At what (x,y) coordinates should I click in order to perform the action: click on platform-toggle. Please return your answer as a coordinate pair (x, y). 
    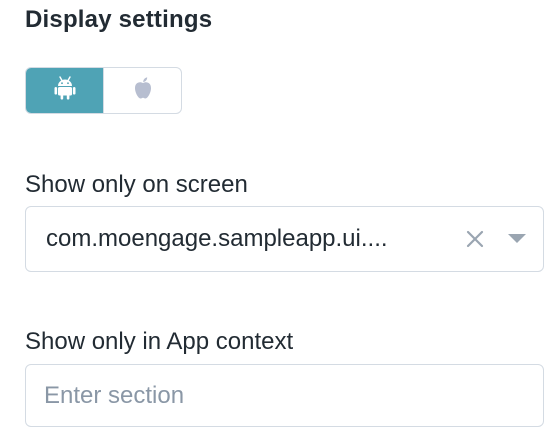
    Looking at the image, I should click on (103, 90).